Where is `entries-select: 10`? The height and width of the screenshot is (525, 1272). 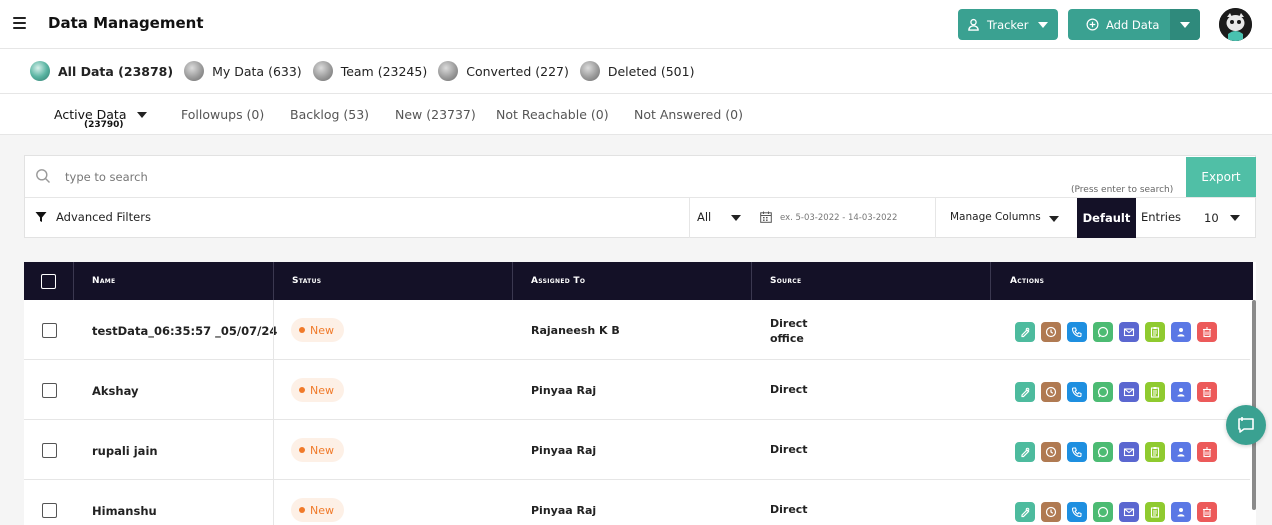
entries-select: 10 is located at coordinates (1211, 218).